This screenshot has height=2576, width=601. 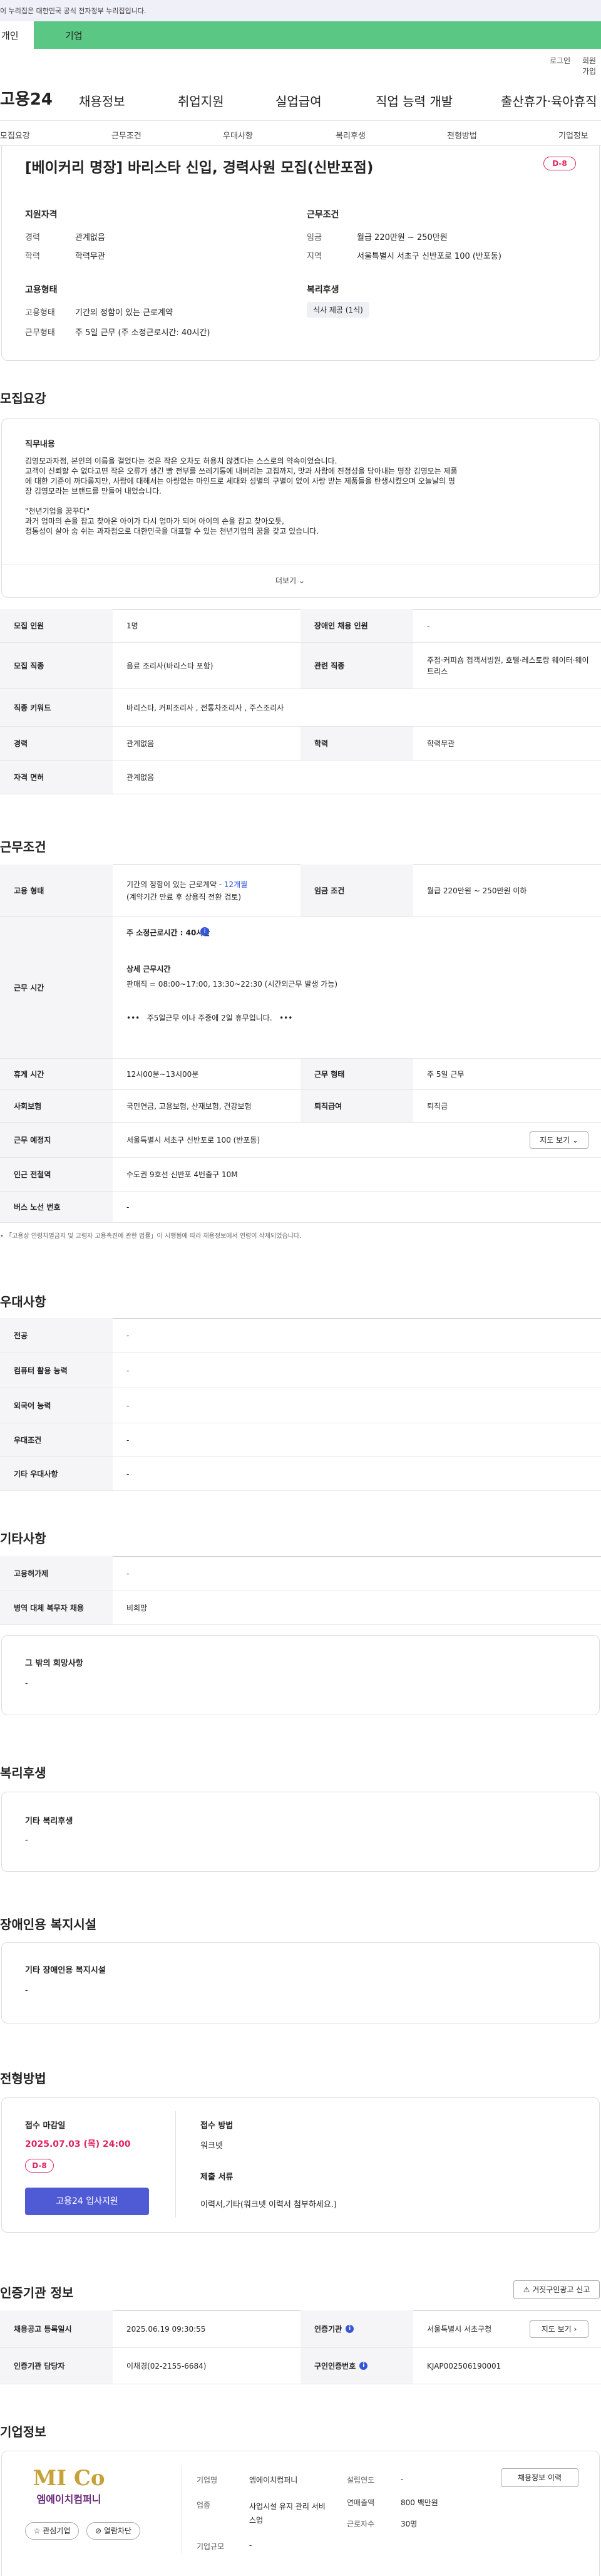 What do you see at coordinates (559, 1140) in the screenshot?
I see `map-view-button: 지도 보기 ⌄` at bounding box center [559, 1140].